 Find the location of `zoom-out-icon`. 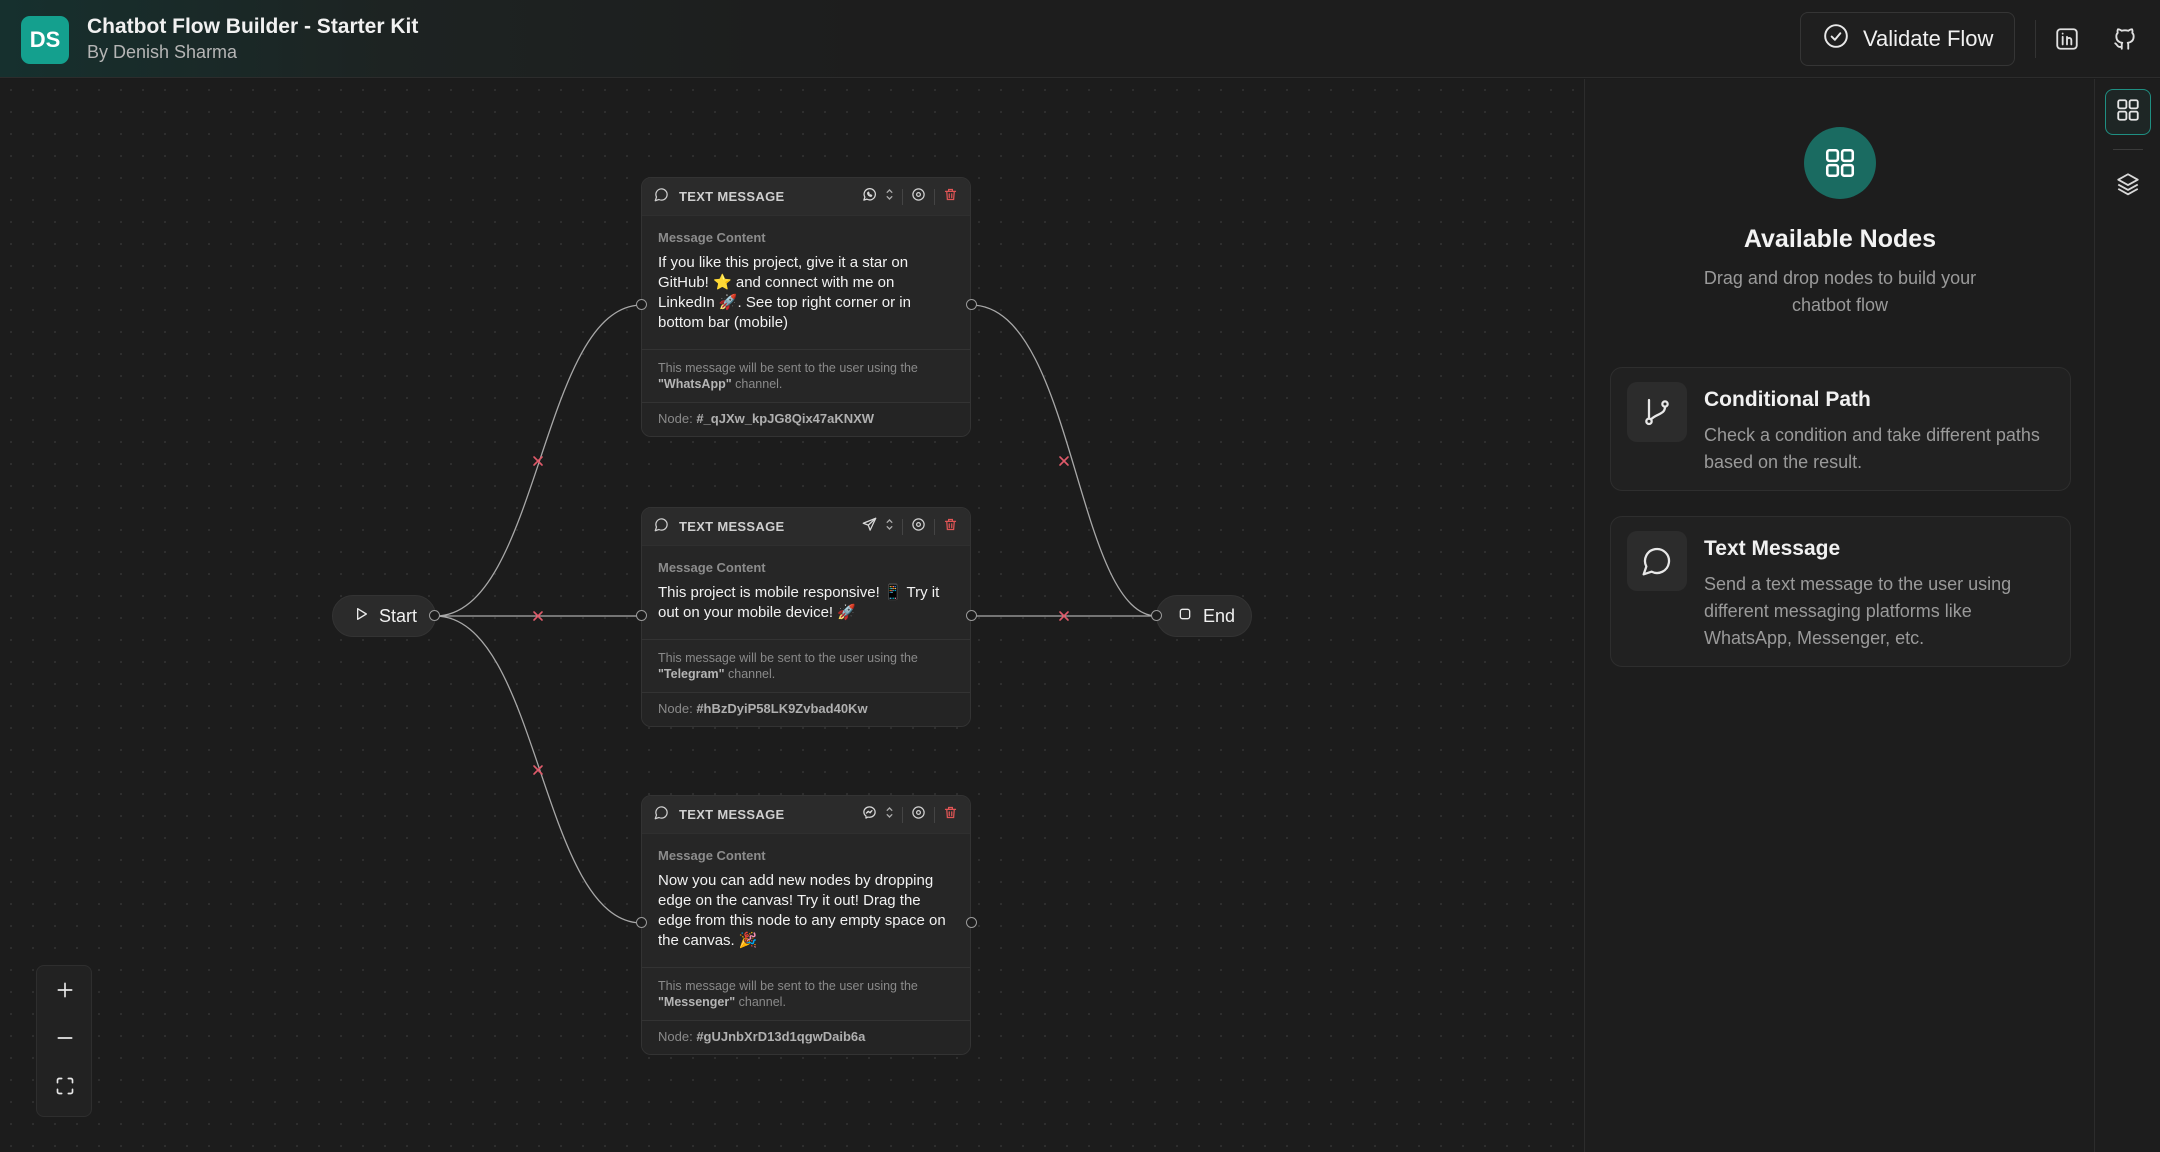

zoom-out-icon is located at coordinates (65, 1040).